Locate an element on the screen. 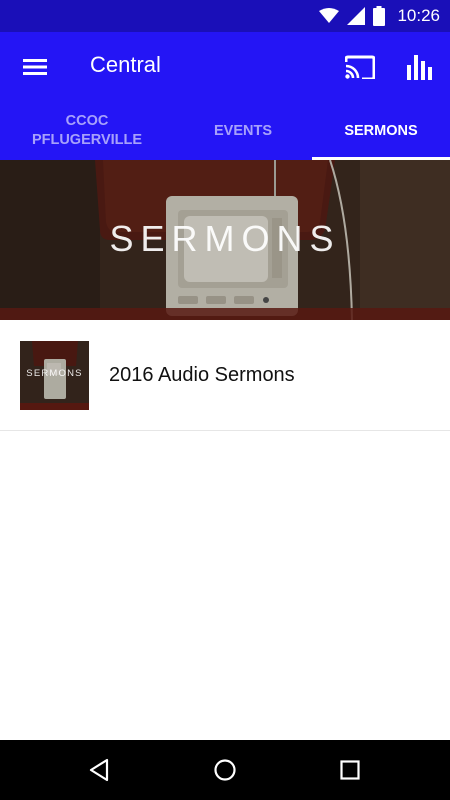  app-bar: Central is located at coordinates (225, 67).